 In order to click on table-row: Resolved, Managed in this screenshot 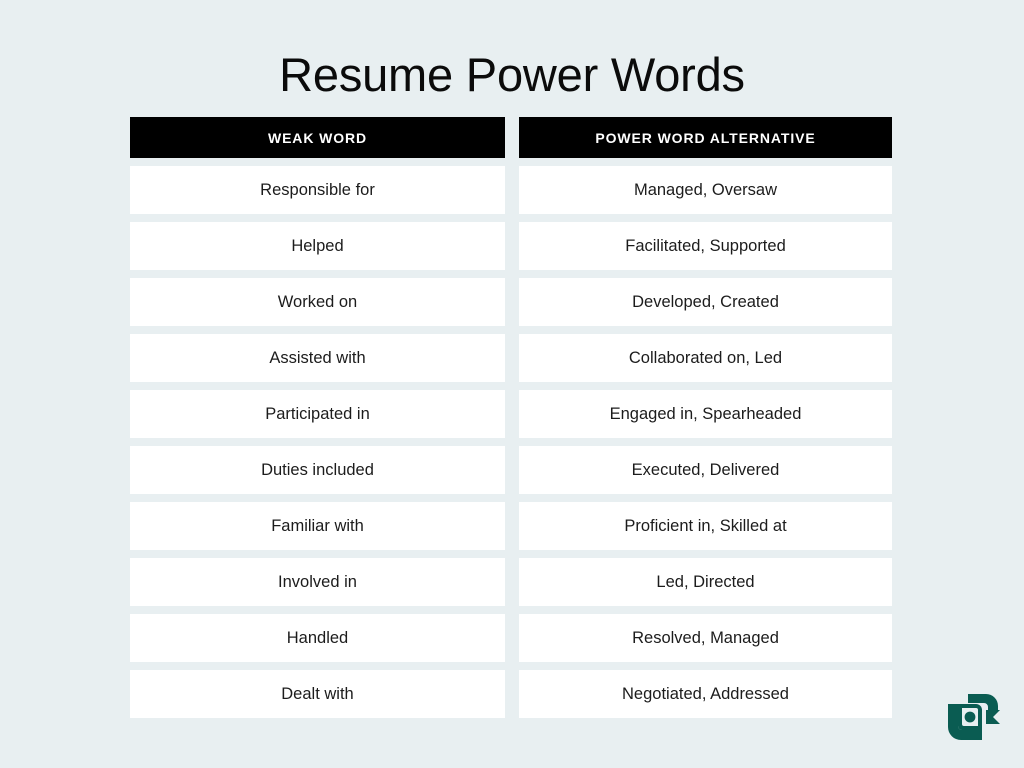, I will do `click(705, 638)`.